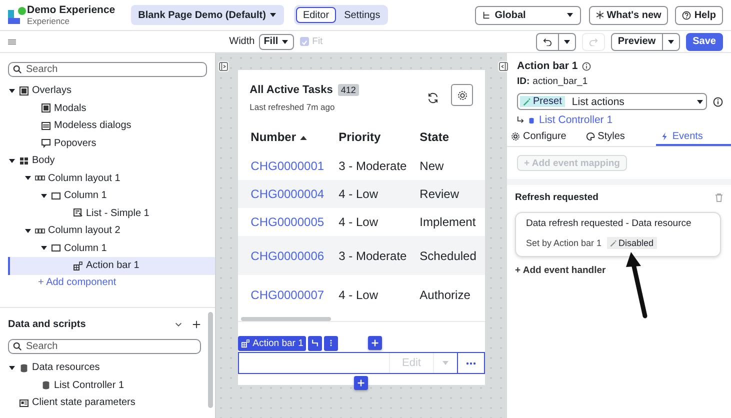 The image size is (731, 418). What do you see at coordinates (618, 234) in the screenshot?
I see `event-card: Data refresh requested - Data resource Set by Action bar 1 Disabled` at bounding box center [618, 234].